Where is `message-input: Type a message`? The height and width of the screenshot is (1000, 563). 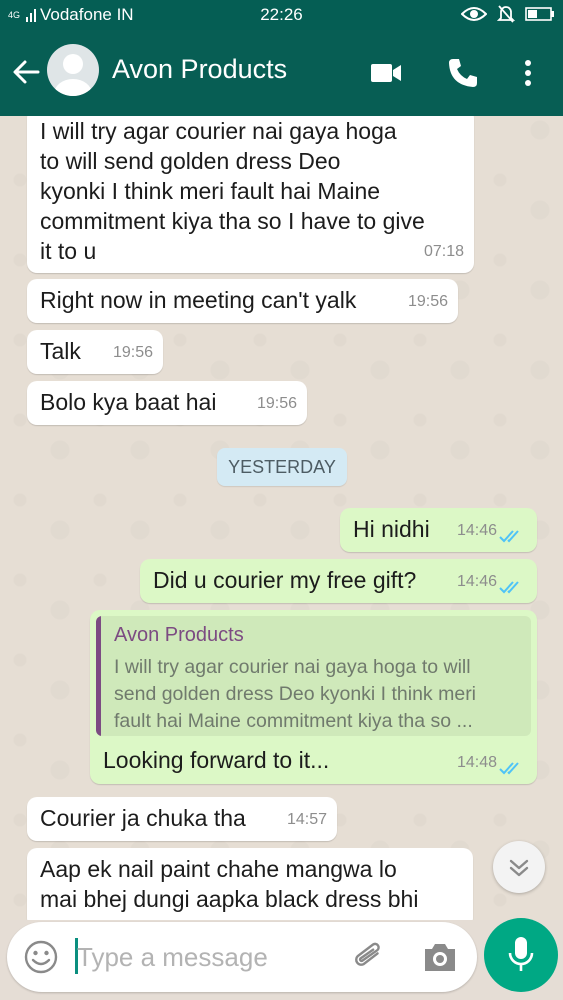
message-input: Type a message is located at coordinates (172, 957).